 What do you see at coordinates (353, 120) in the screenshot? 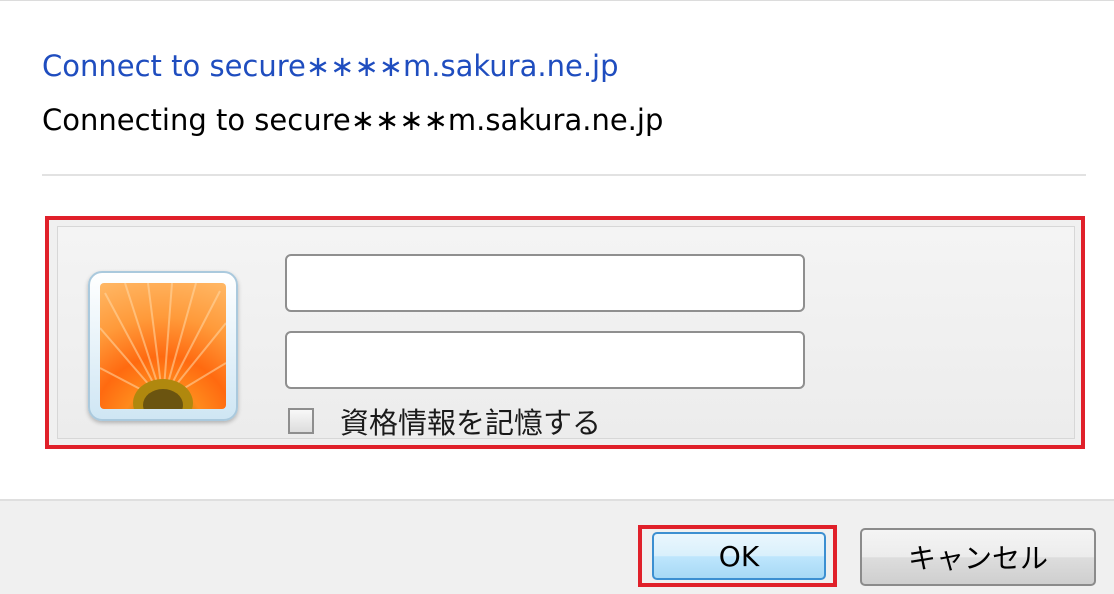
I see `dialog-subtitle: Connecting to secure∗∗∗∗m.sakura.ne.jp` at bounding box center [353, 120].